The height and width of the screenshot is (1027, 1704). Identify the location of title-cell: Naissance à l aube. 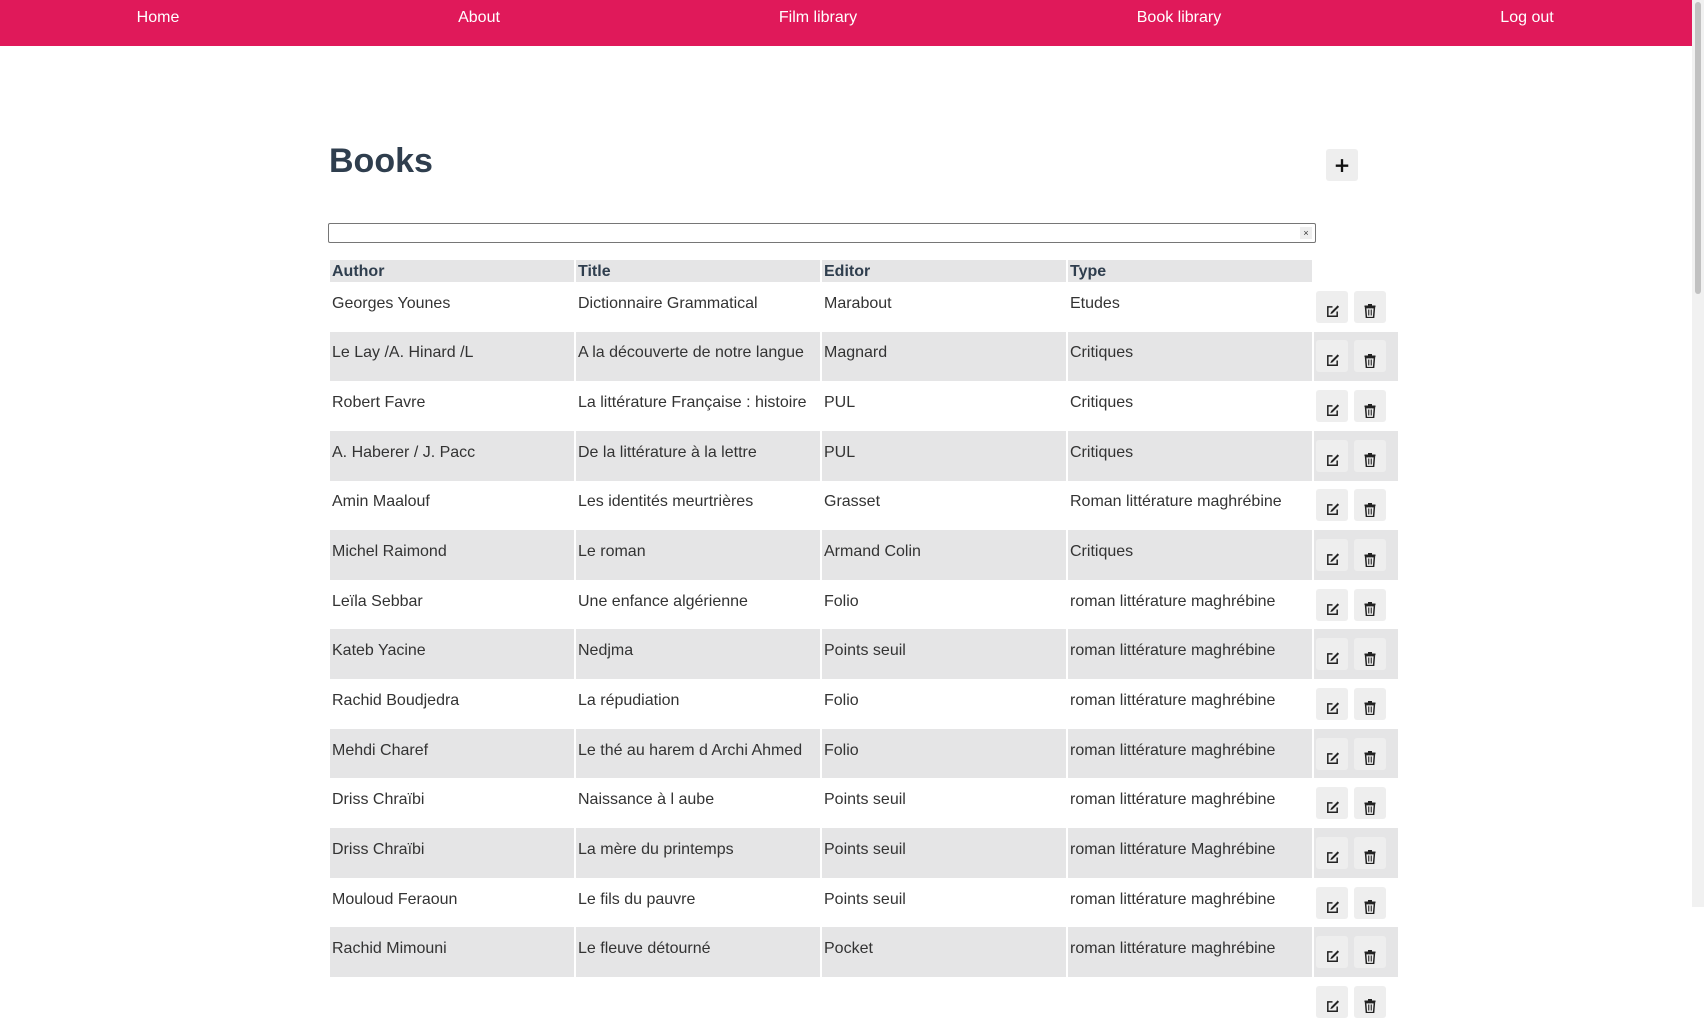
(646, 800).